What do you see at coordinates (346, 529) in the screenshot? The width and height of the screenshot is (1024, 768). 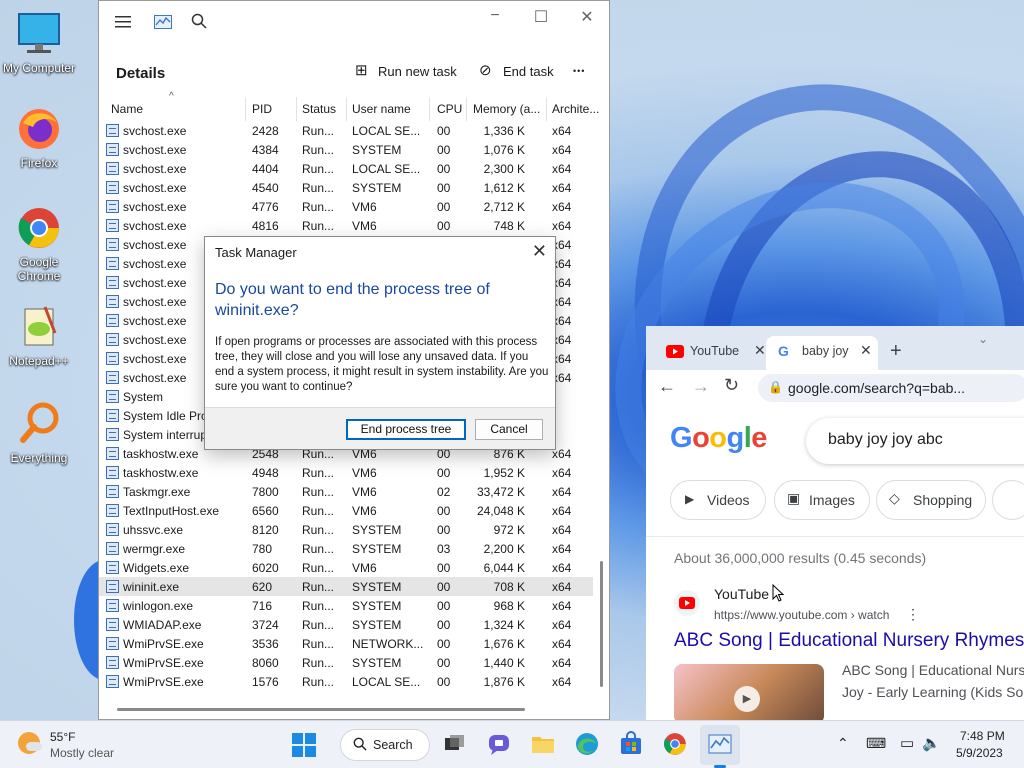 I see `table-row: uhssvc.exe 8120 Run... SYSTEM 00 972 K x64` at bounding box center [346, 529].